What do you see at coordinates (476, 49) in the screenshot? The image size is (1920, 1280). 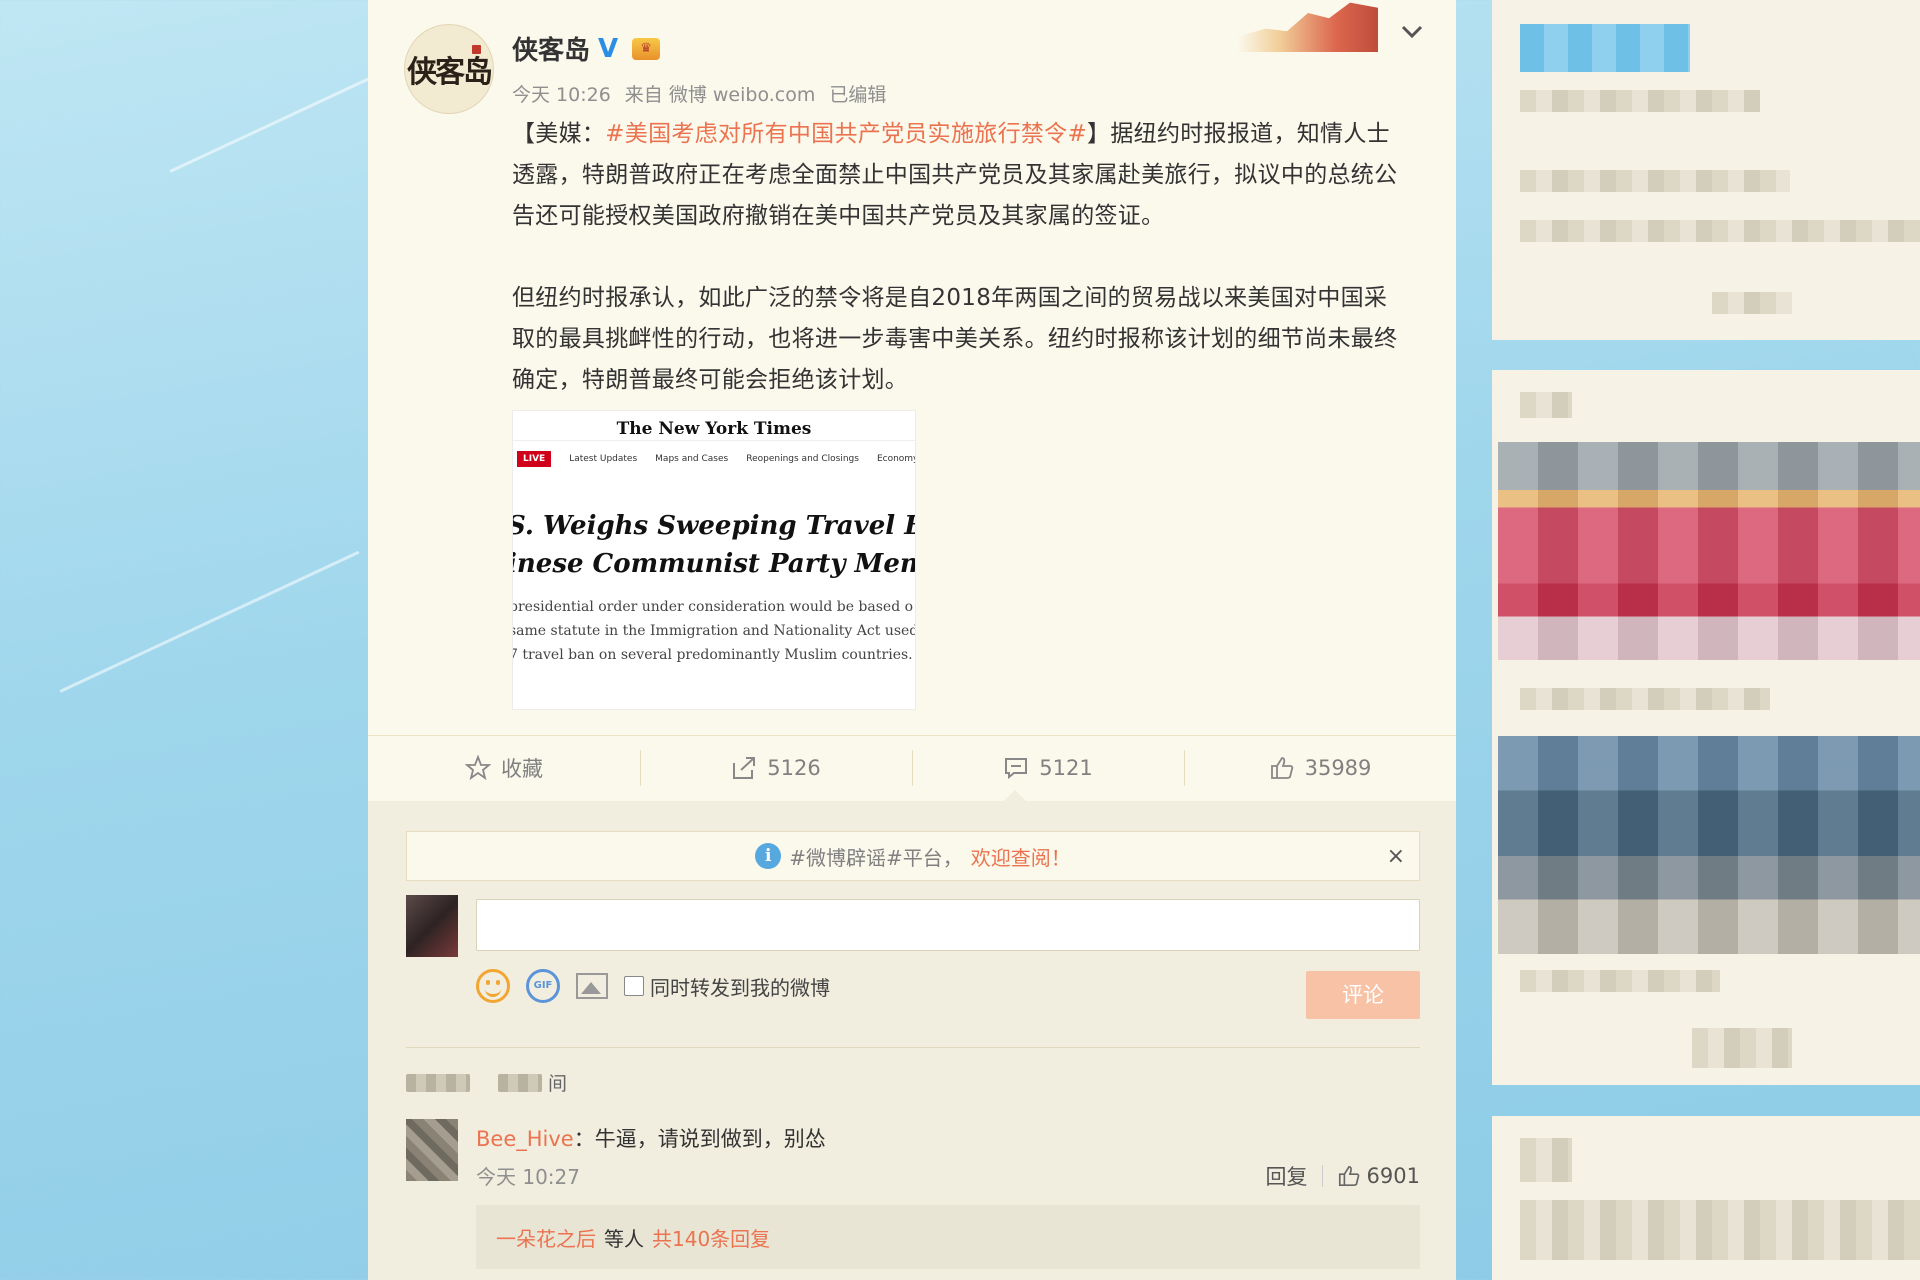 I see `avatar-seal` at bounding box center [476, 49].